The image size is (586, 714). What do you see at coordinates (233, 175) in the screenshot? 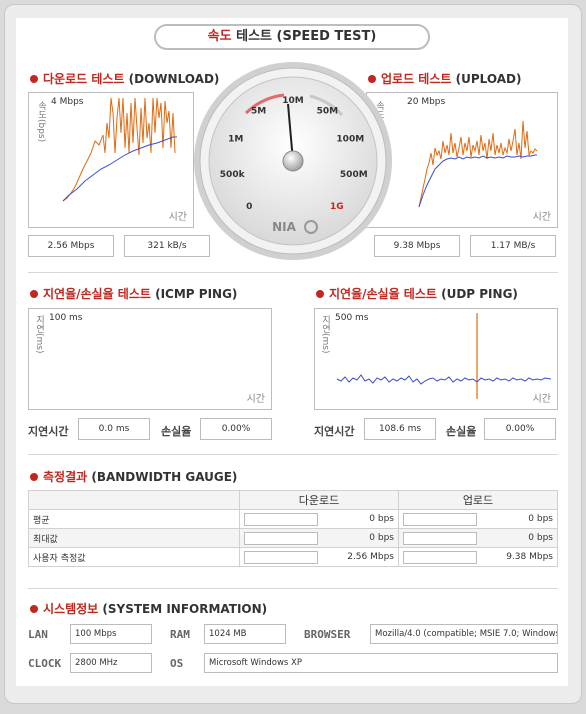
I see `gauge-tick-label: 500k` at bounding box center [233, 175].